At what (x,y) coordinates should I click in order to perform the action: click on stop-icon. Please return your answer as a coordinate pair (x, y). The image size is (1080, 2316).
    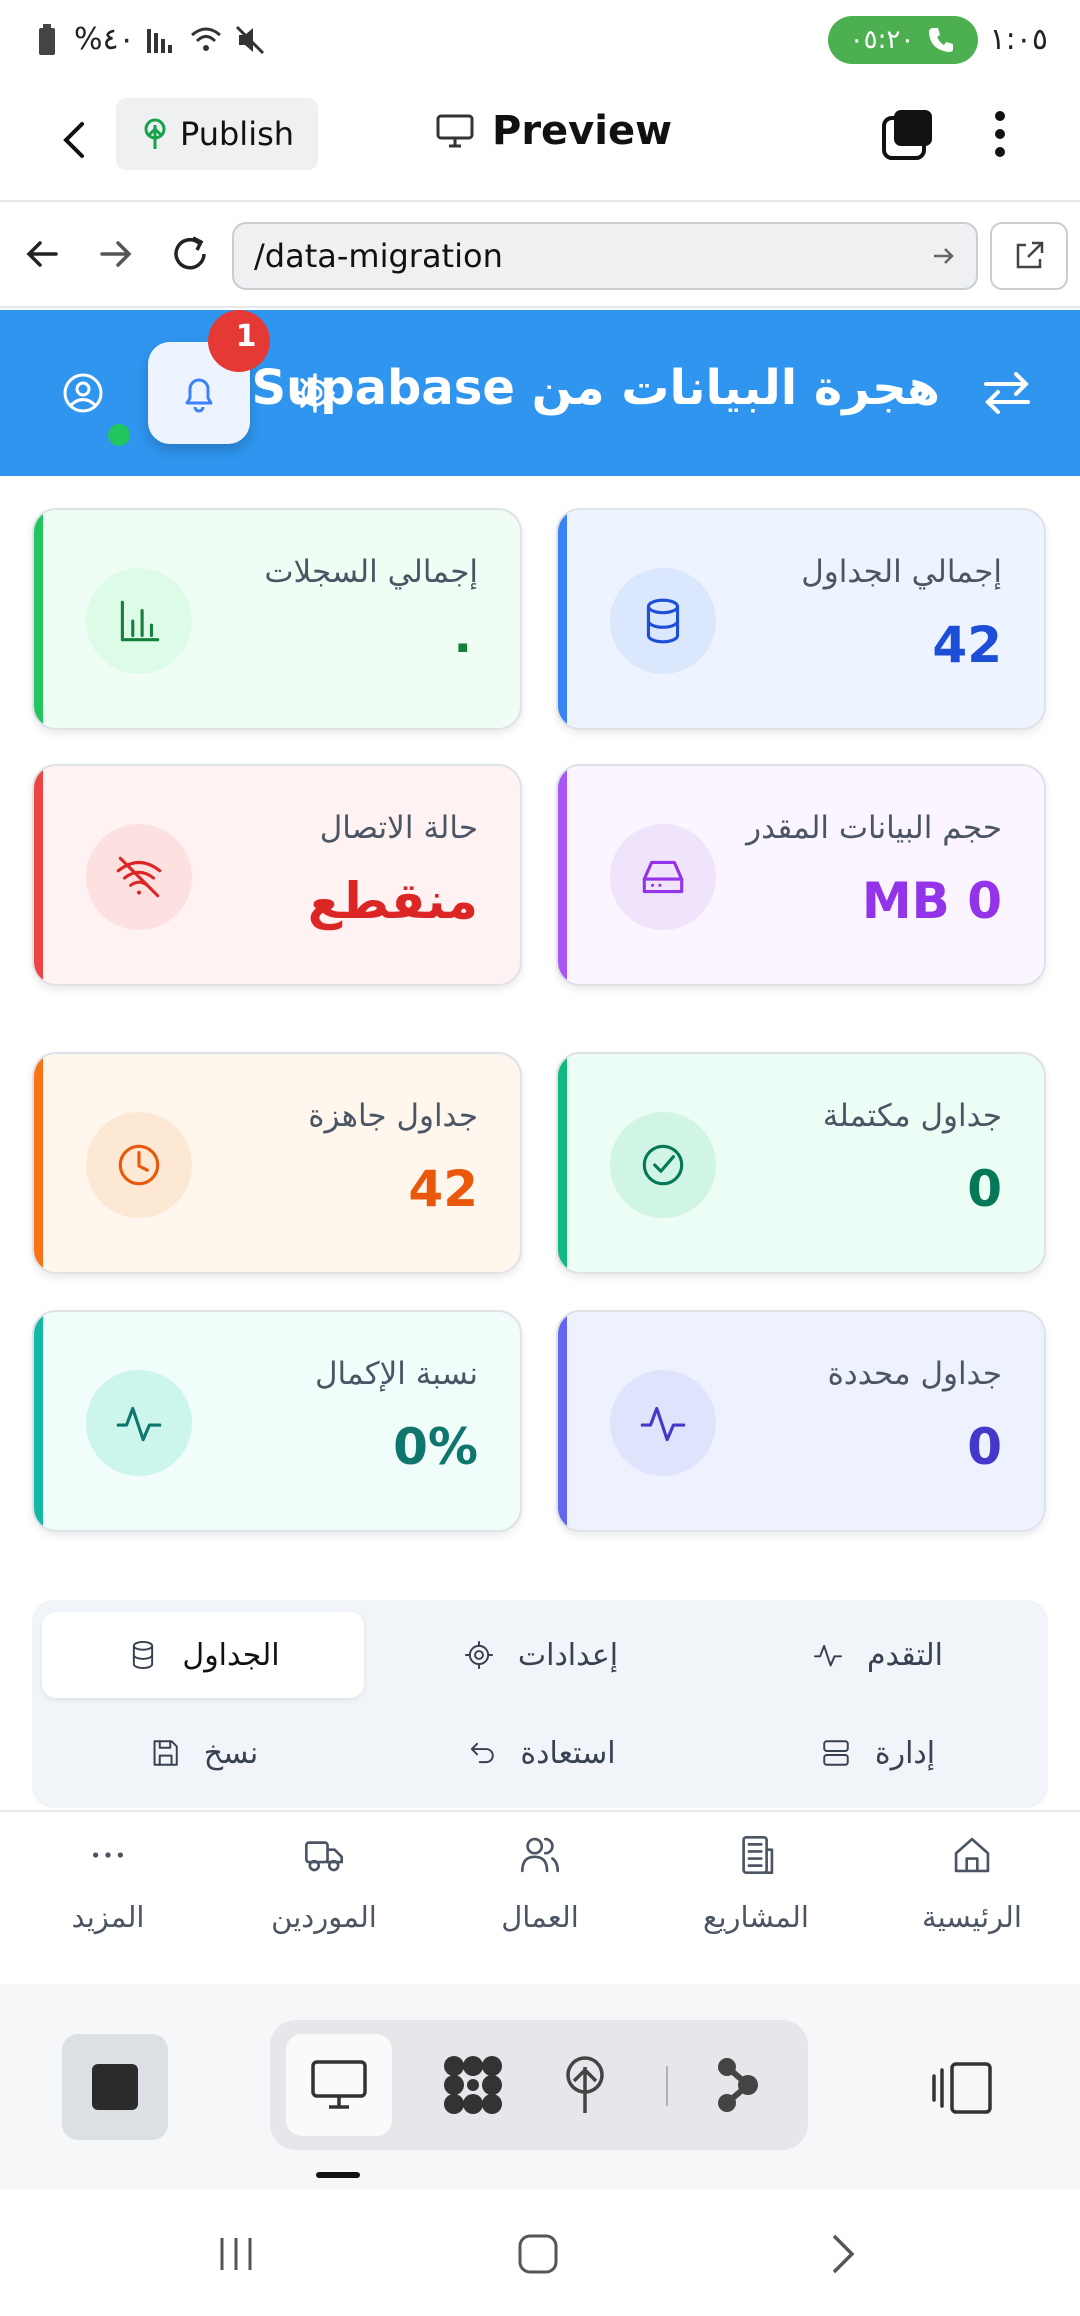
    Looking at the image, I should click on (115, 2087).